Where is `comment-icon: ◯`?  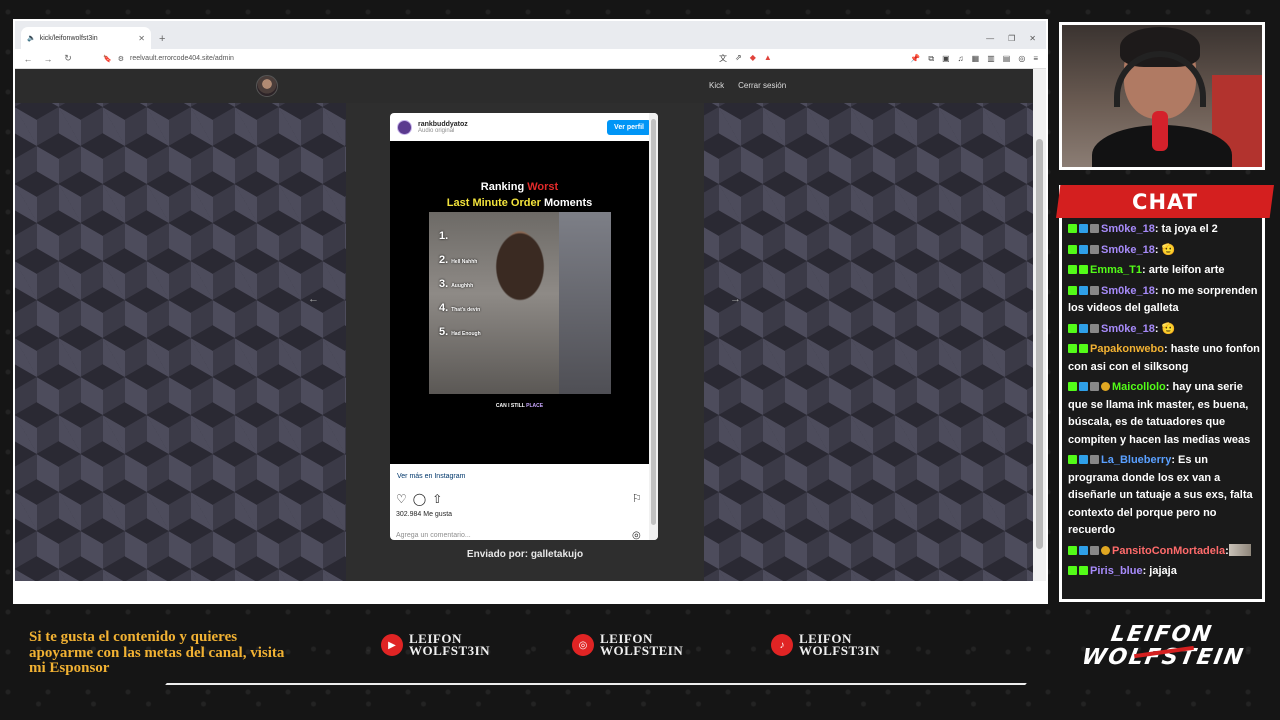
comment-icon: ◯ is located at coordinates (419, 499).